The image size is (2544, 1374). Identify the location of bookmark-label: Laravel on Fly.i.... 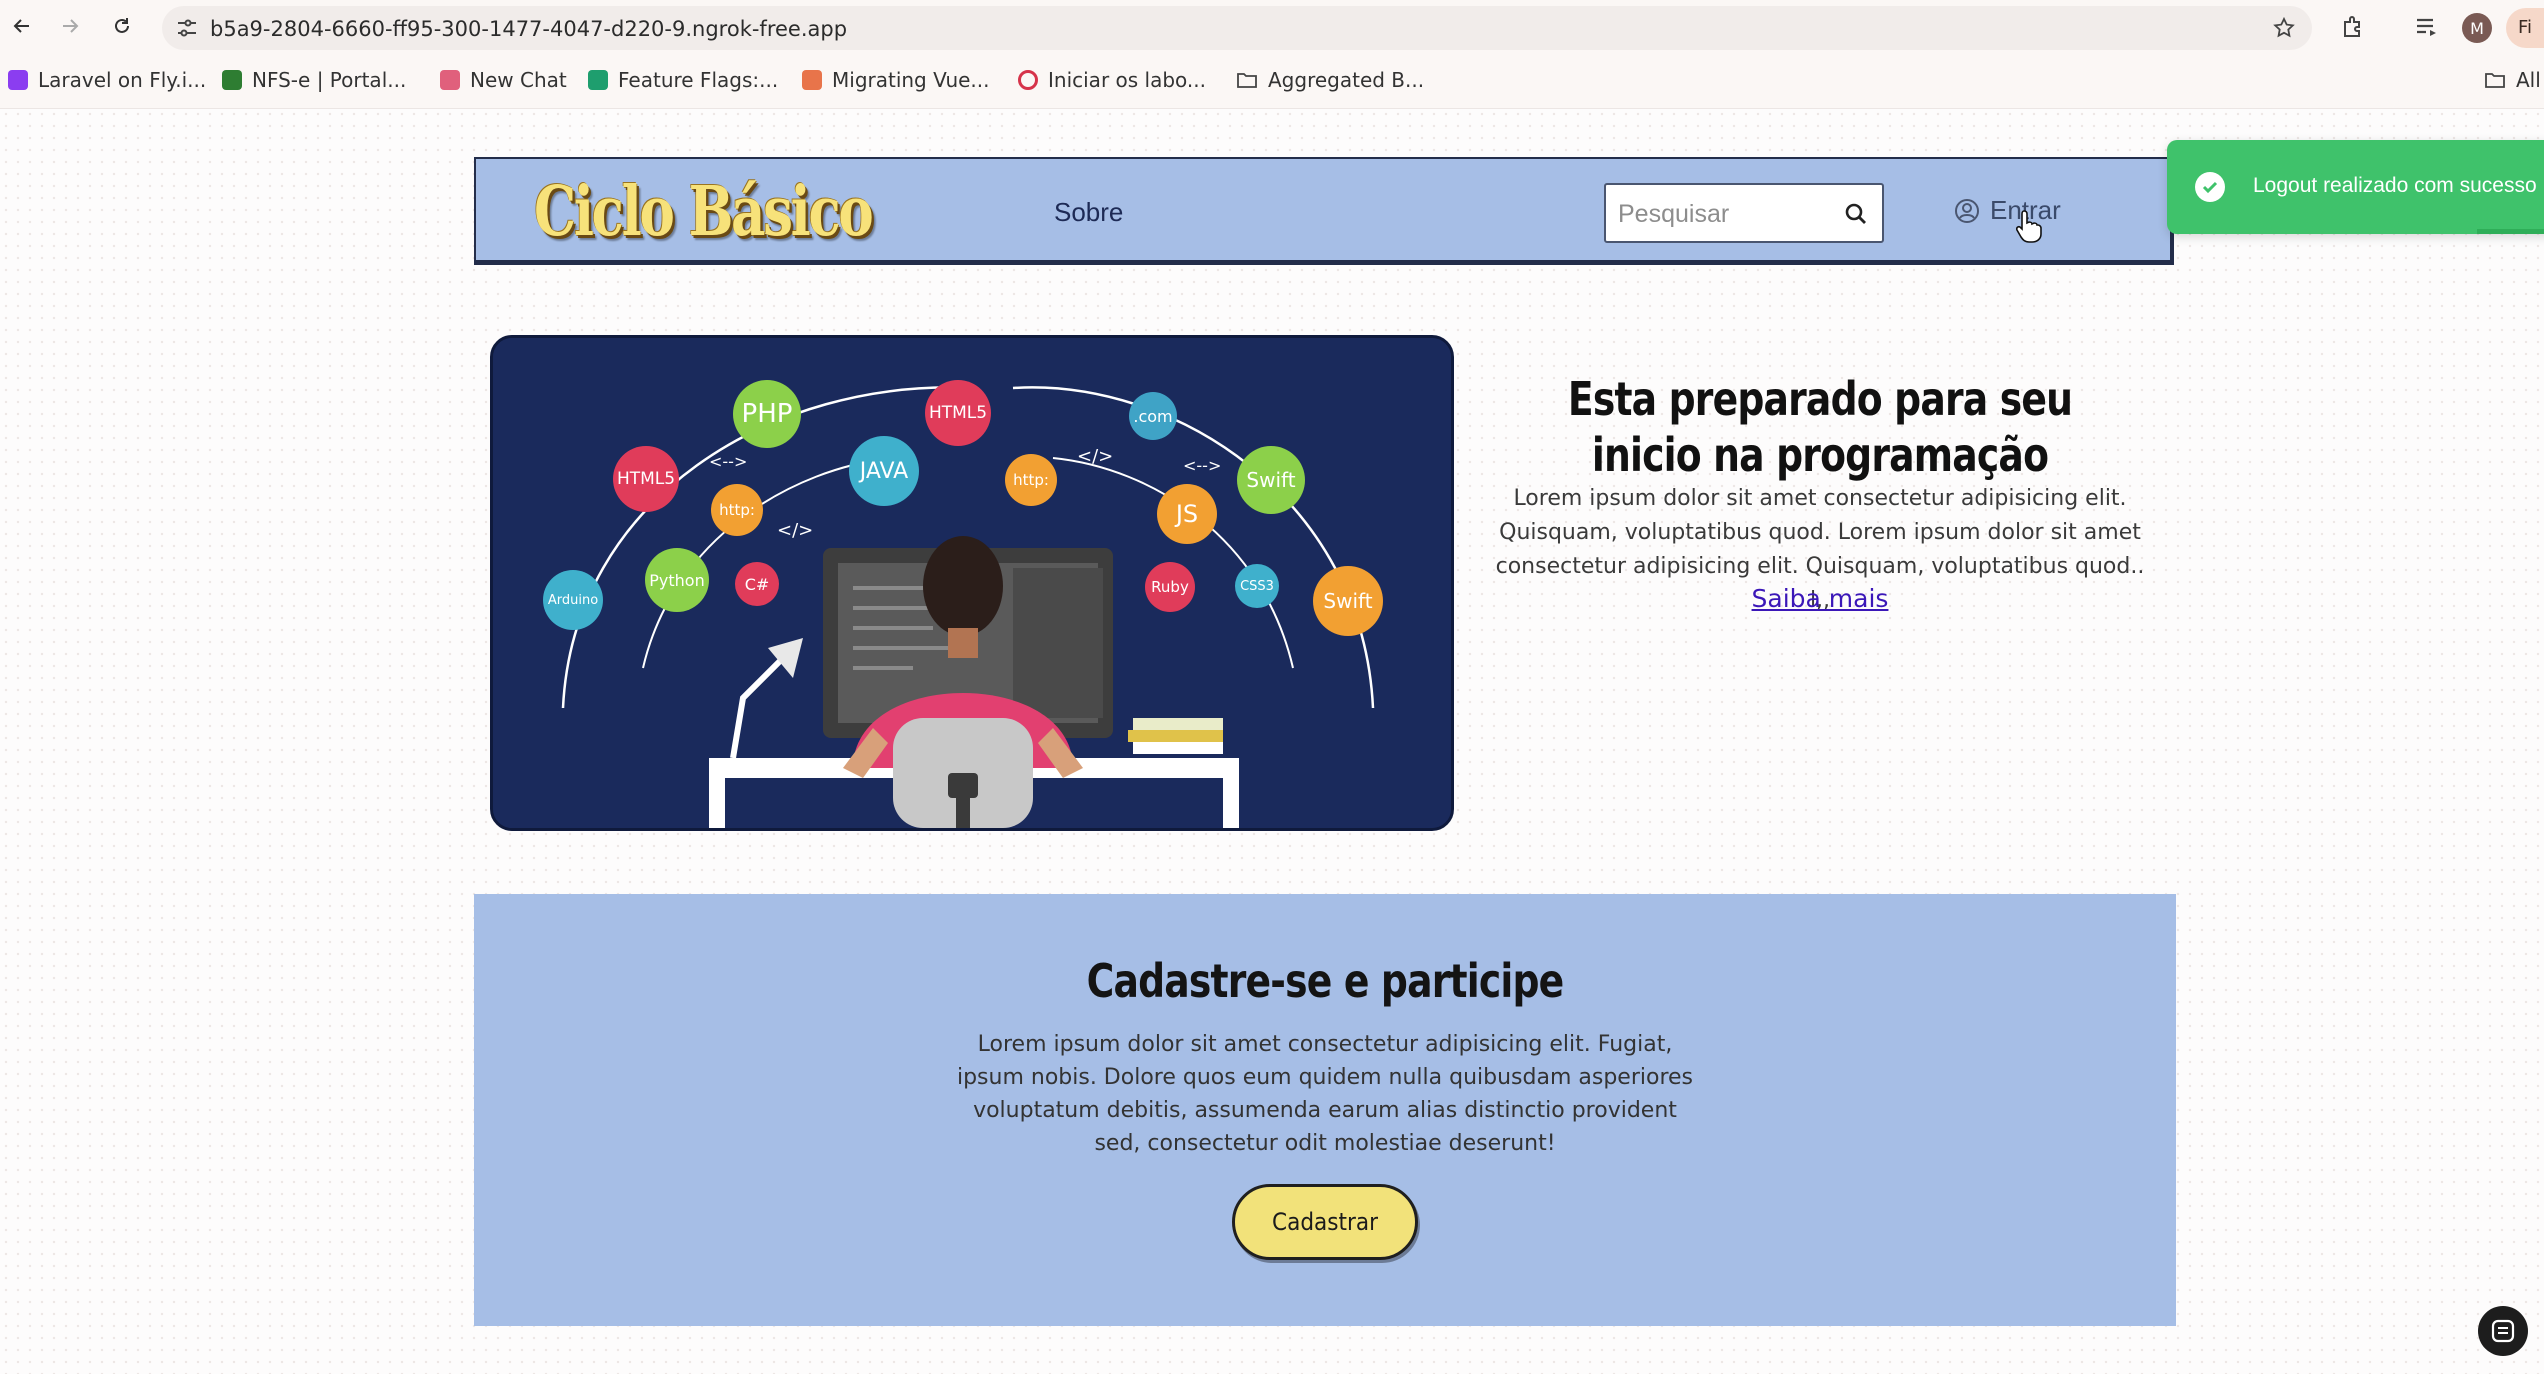
(122, 80).